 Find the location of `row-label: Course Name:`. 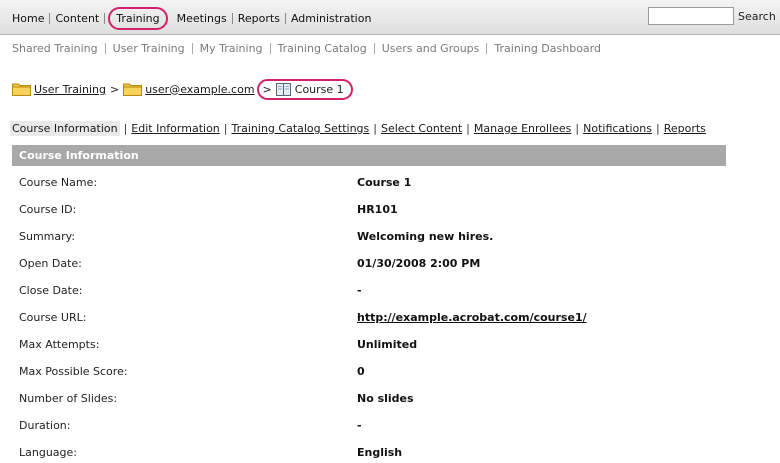

row-label: Course Name: is located at coordinates (58, 182).